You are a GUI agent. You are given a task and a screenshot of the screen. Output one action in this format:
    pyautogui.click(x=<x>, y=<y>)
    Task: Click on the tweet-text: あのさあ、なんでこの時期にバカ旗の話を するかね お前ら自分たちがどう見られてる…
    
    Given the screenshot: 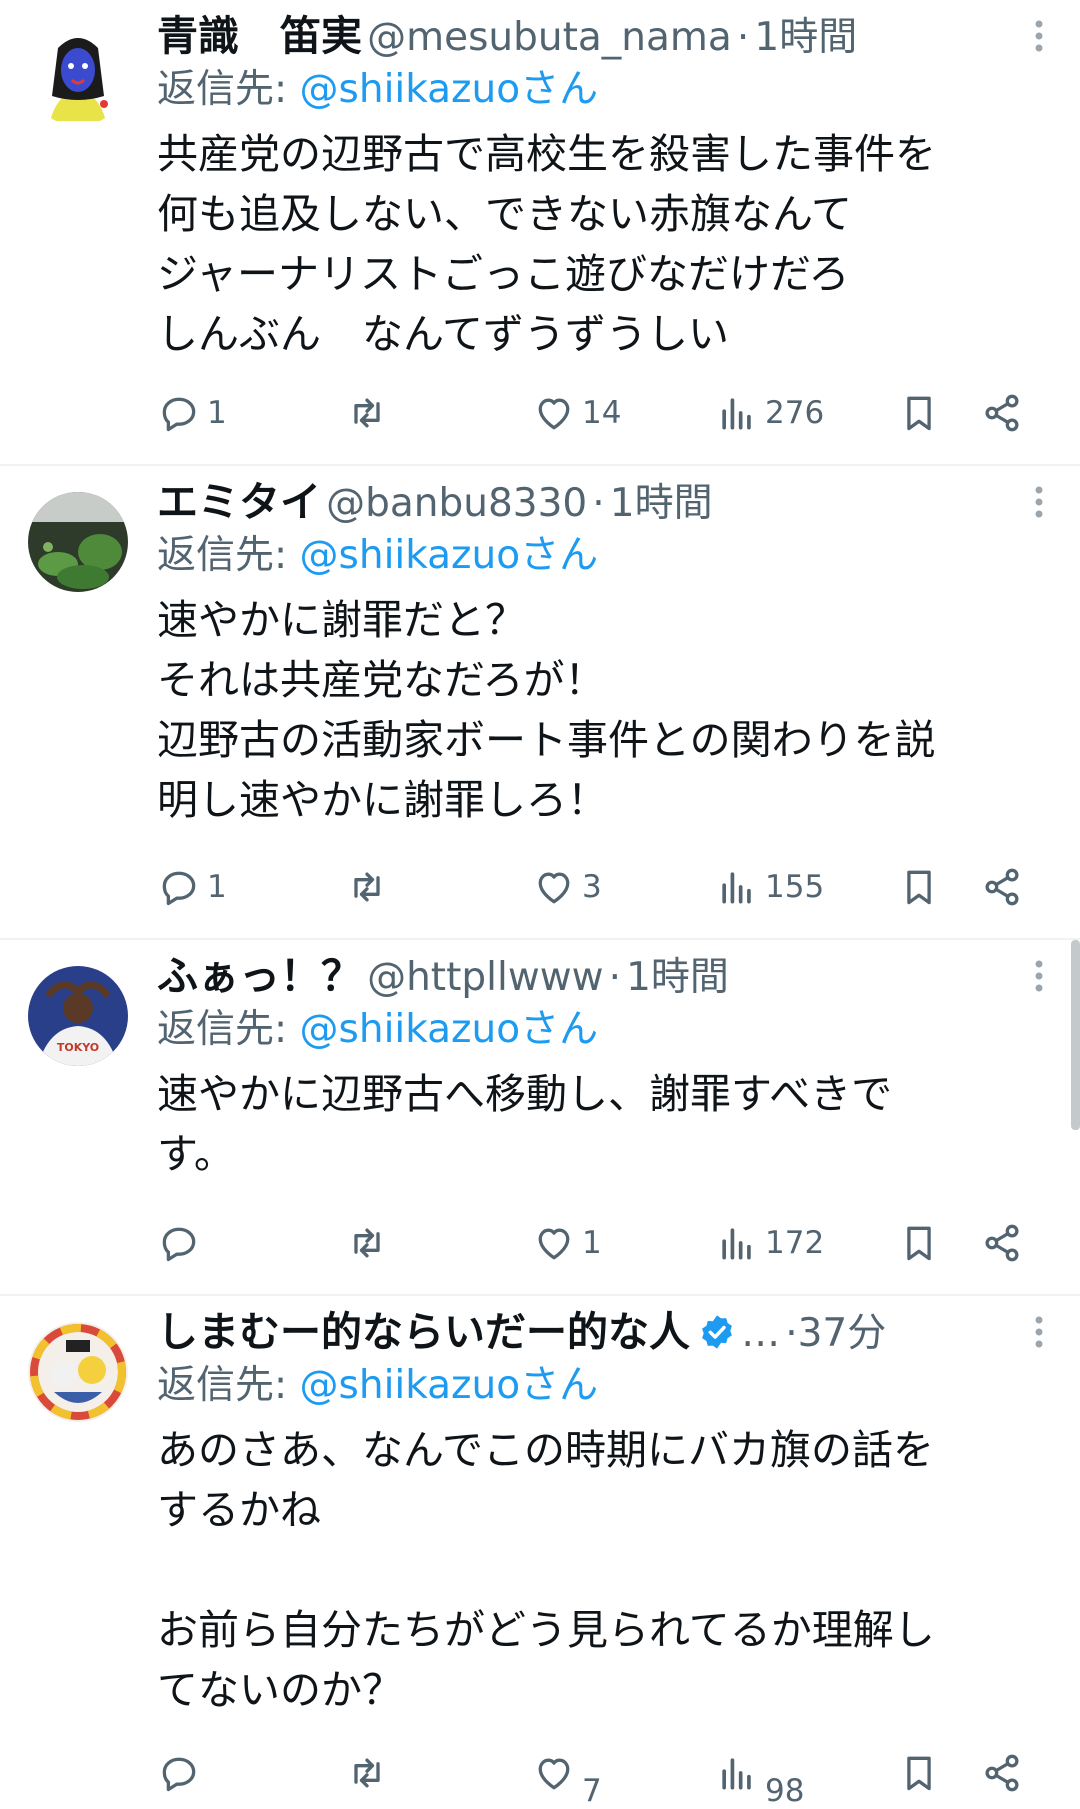 What is the action you would take?
    pyautogui.click(x=546, y=1570)
    